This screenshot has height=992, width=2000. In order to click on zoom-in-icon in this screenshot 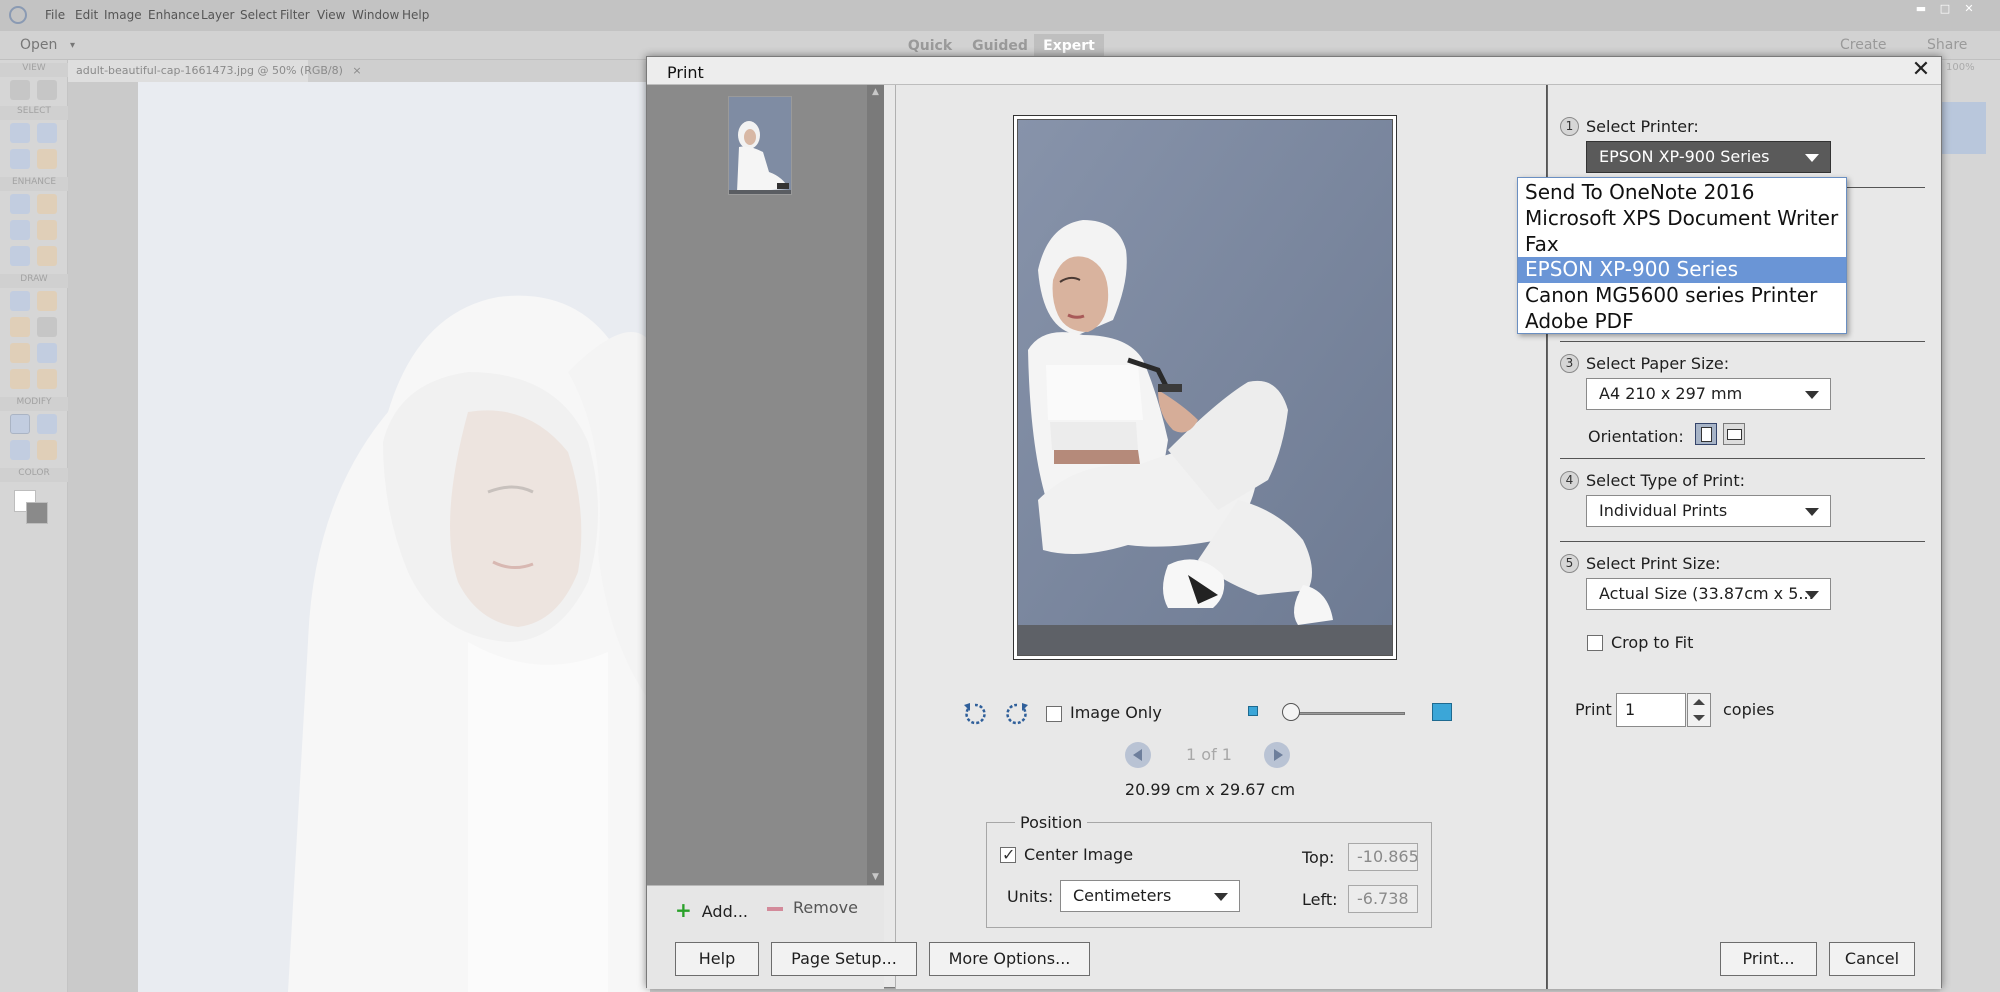, I will do `click(1442, 712)`.